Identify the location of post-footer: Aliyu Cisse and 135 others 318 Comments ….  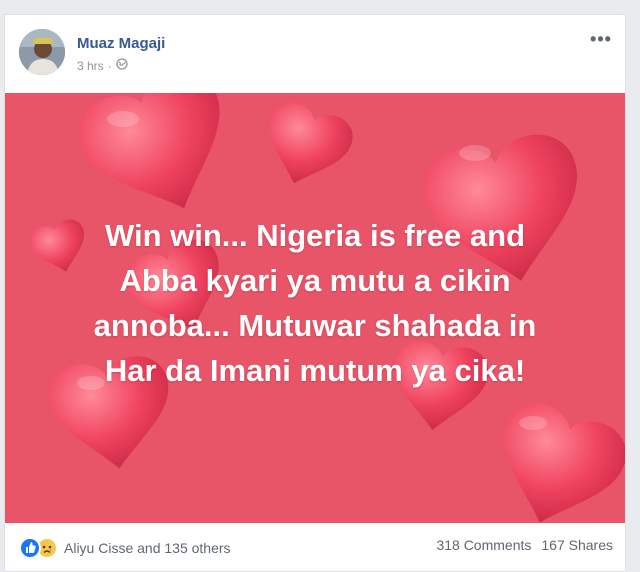
(315, 547).